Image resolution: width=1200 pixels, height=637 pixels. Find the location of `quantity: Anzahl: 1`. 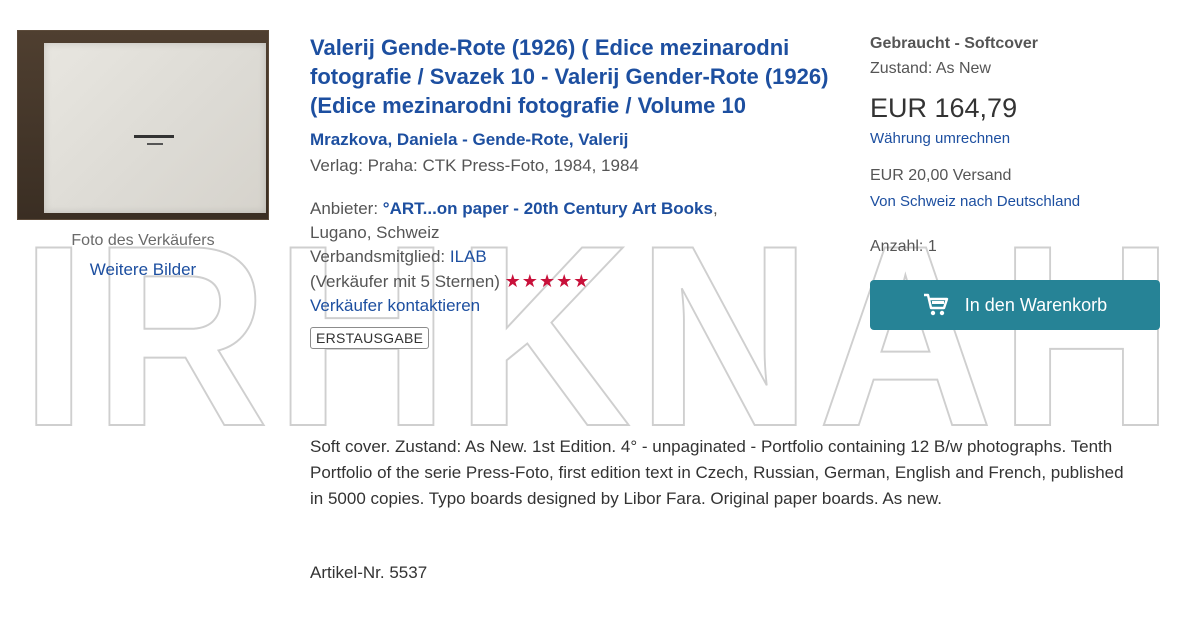

quantity: Anzahl: 1 is located at coordinates (903, 246).